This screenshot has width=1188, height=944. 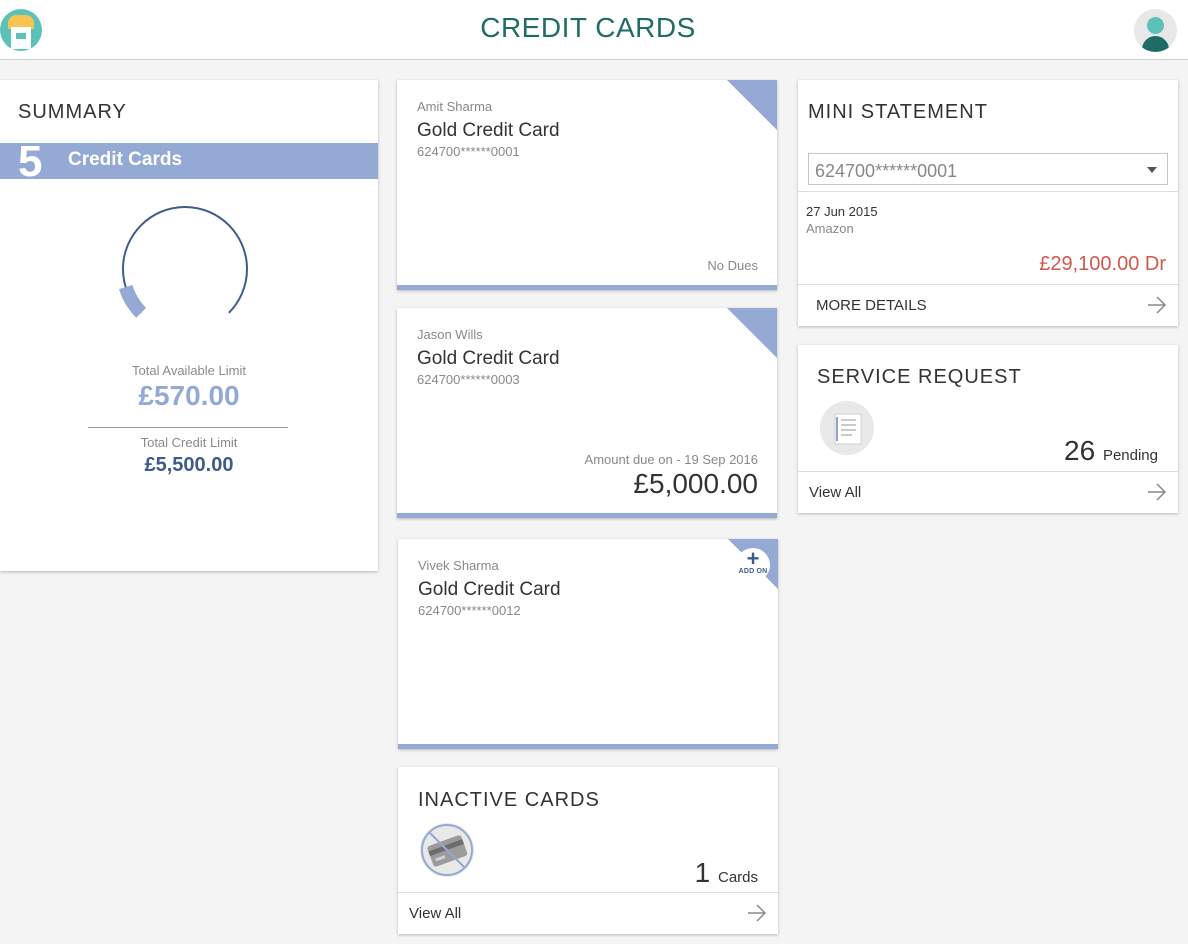 I want to click on amount-due-label: Amount due on - 19 Sep 2016, so click(x=671, y=459).